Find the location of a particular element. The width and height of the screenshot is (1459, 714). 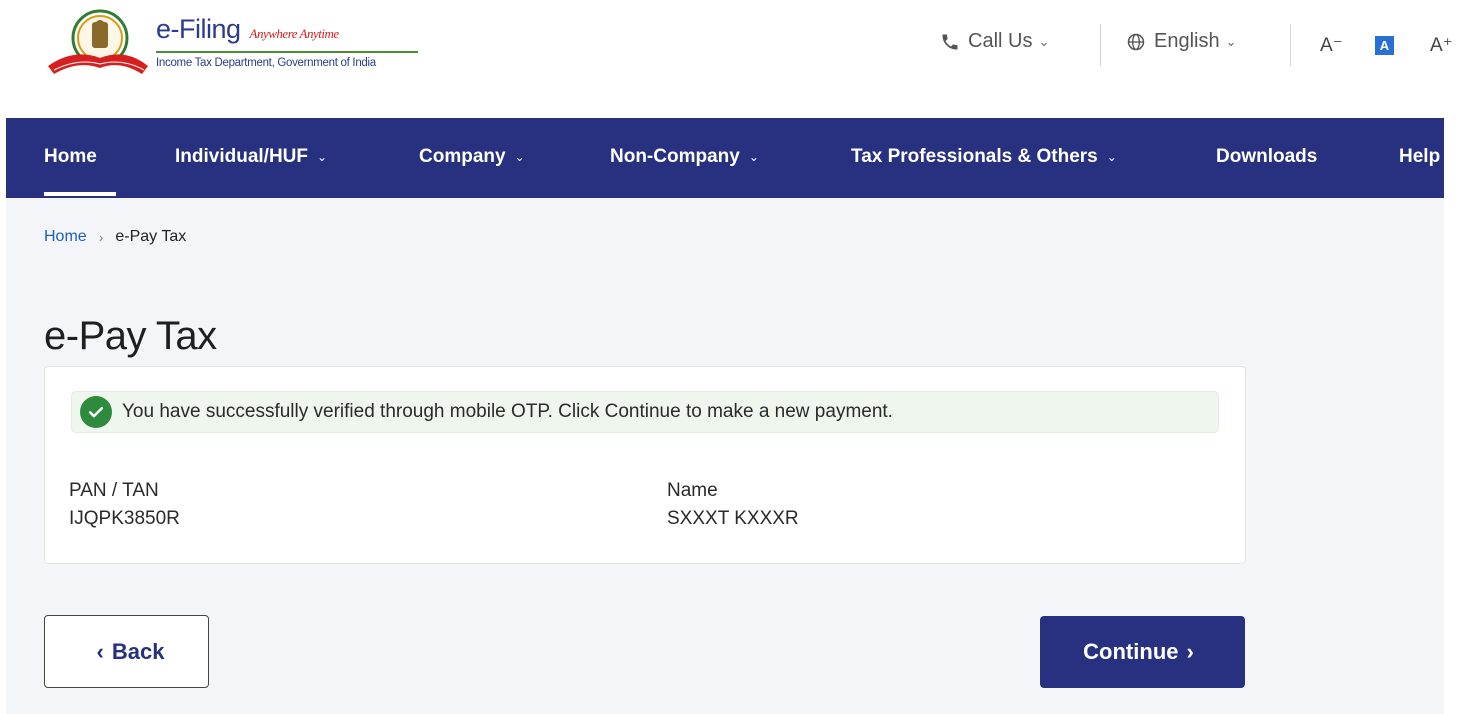

nav-item-tax-professionals: Tax Professionals & Others ⌄ is located at coordinates (984, 157).